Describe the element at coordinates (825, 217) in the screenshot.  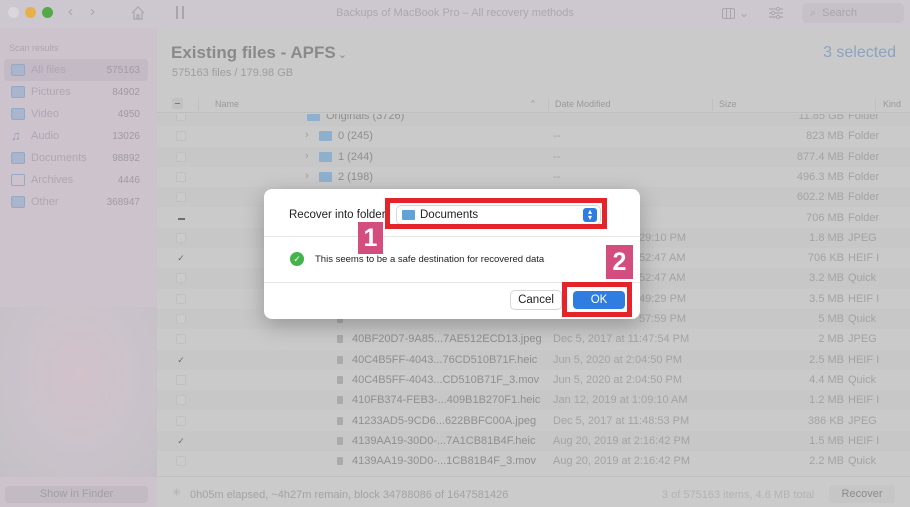
I see `file-size: 706 MB` at that location.